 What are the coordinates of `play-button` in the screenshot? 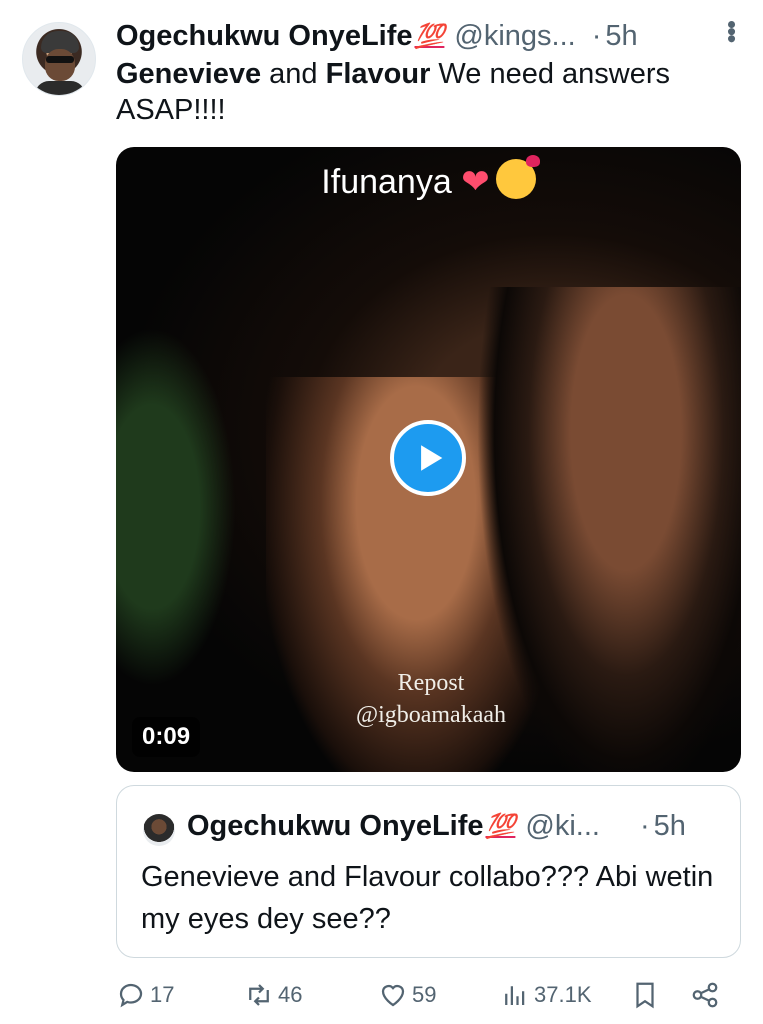 It's located at (428, 458).